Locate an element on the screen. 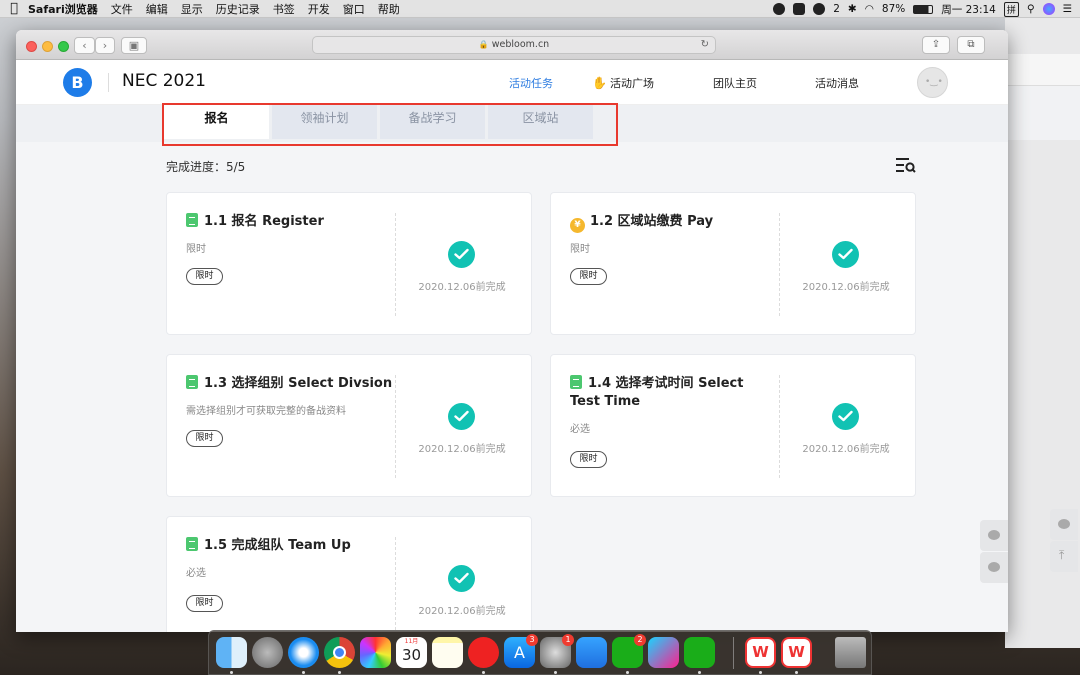 Image resolution: width=1080 pixels, height=675 pixels. header-divider is located at coordinates (108, 82).